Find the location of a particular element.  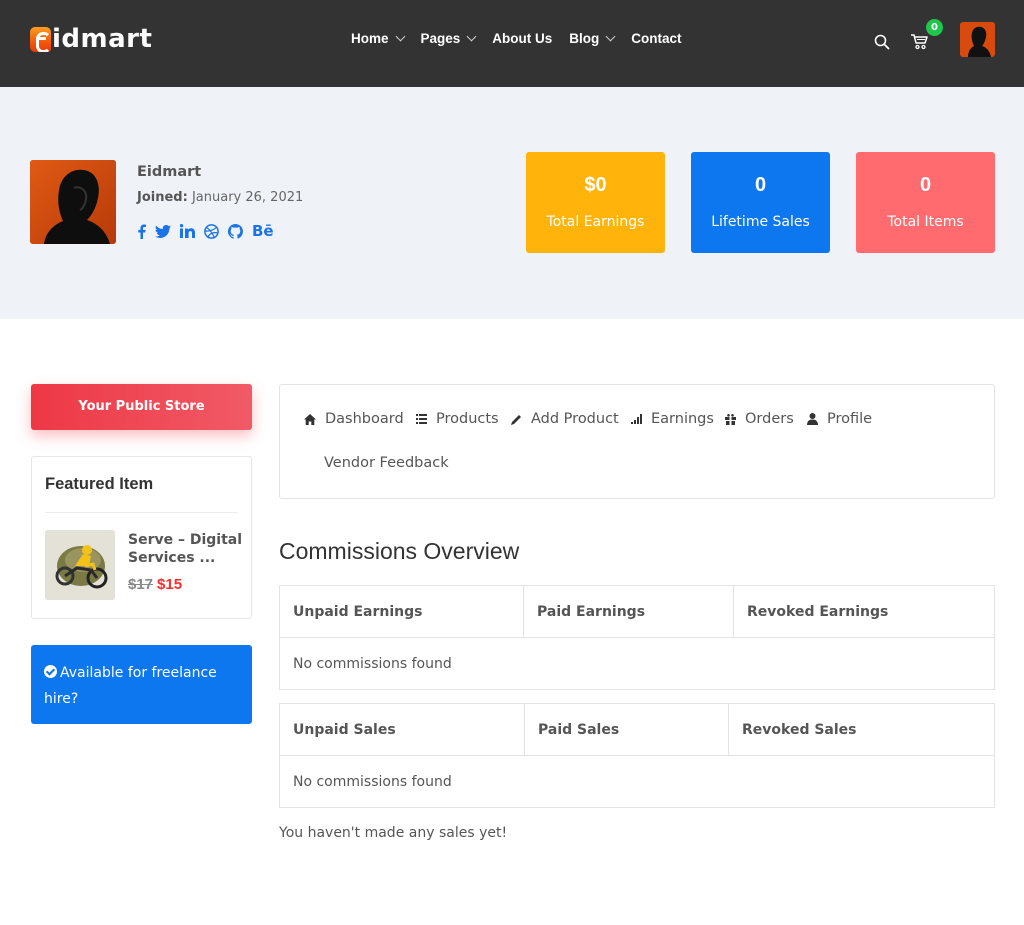

nav-pages: Pages is located at coordinates (448, 38).